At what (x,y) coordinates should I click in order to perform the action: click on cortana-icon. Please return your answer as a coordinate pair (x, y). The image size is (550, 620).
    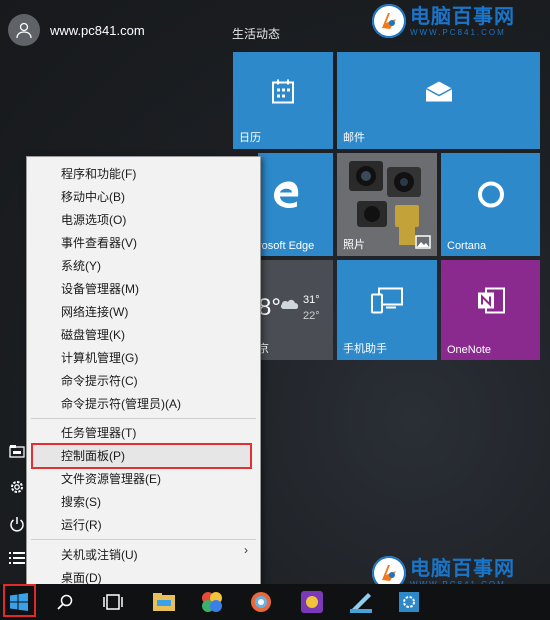
    Looking at the image, I should click on (491, 196).